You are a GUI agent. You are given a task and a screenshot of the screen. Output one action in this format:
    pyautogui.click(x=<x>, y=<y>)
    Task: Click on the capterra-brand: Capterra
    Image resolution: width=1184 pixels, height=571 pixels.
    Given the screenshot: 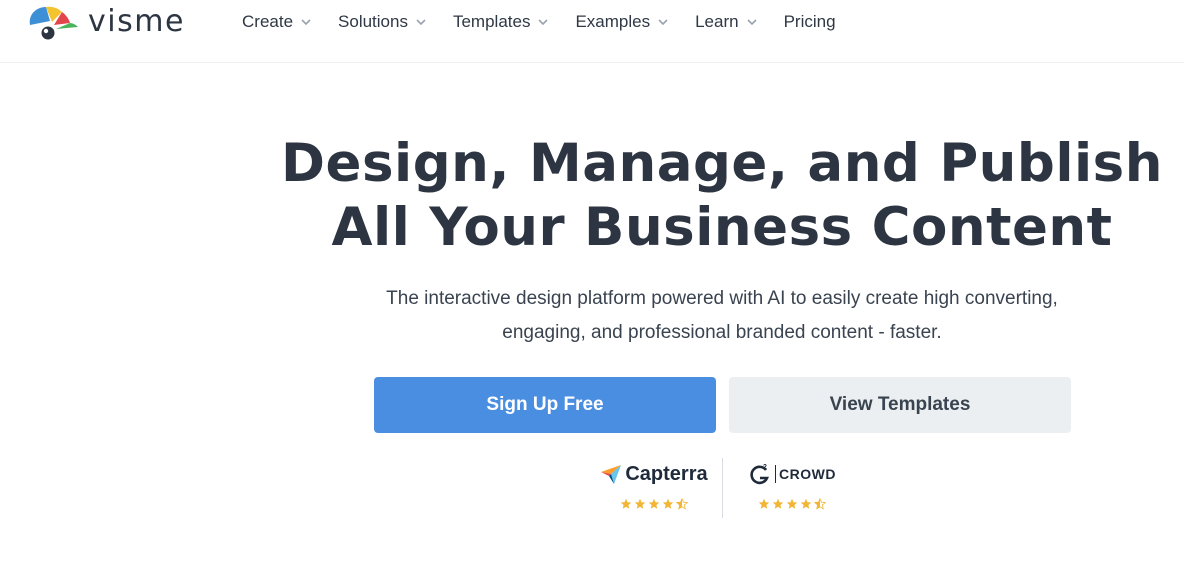 What is the action you would take?
    pyautogui.click(x=654, y=474)
    